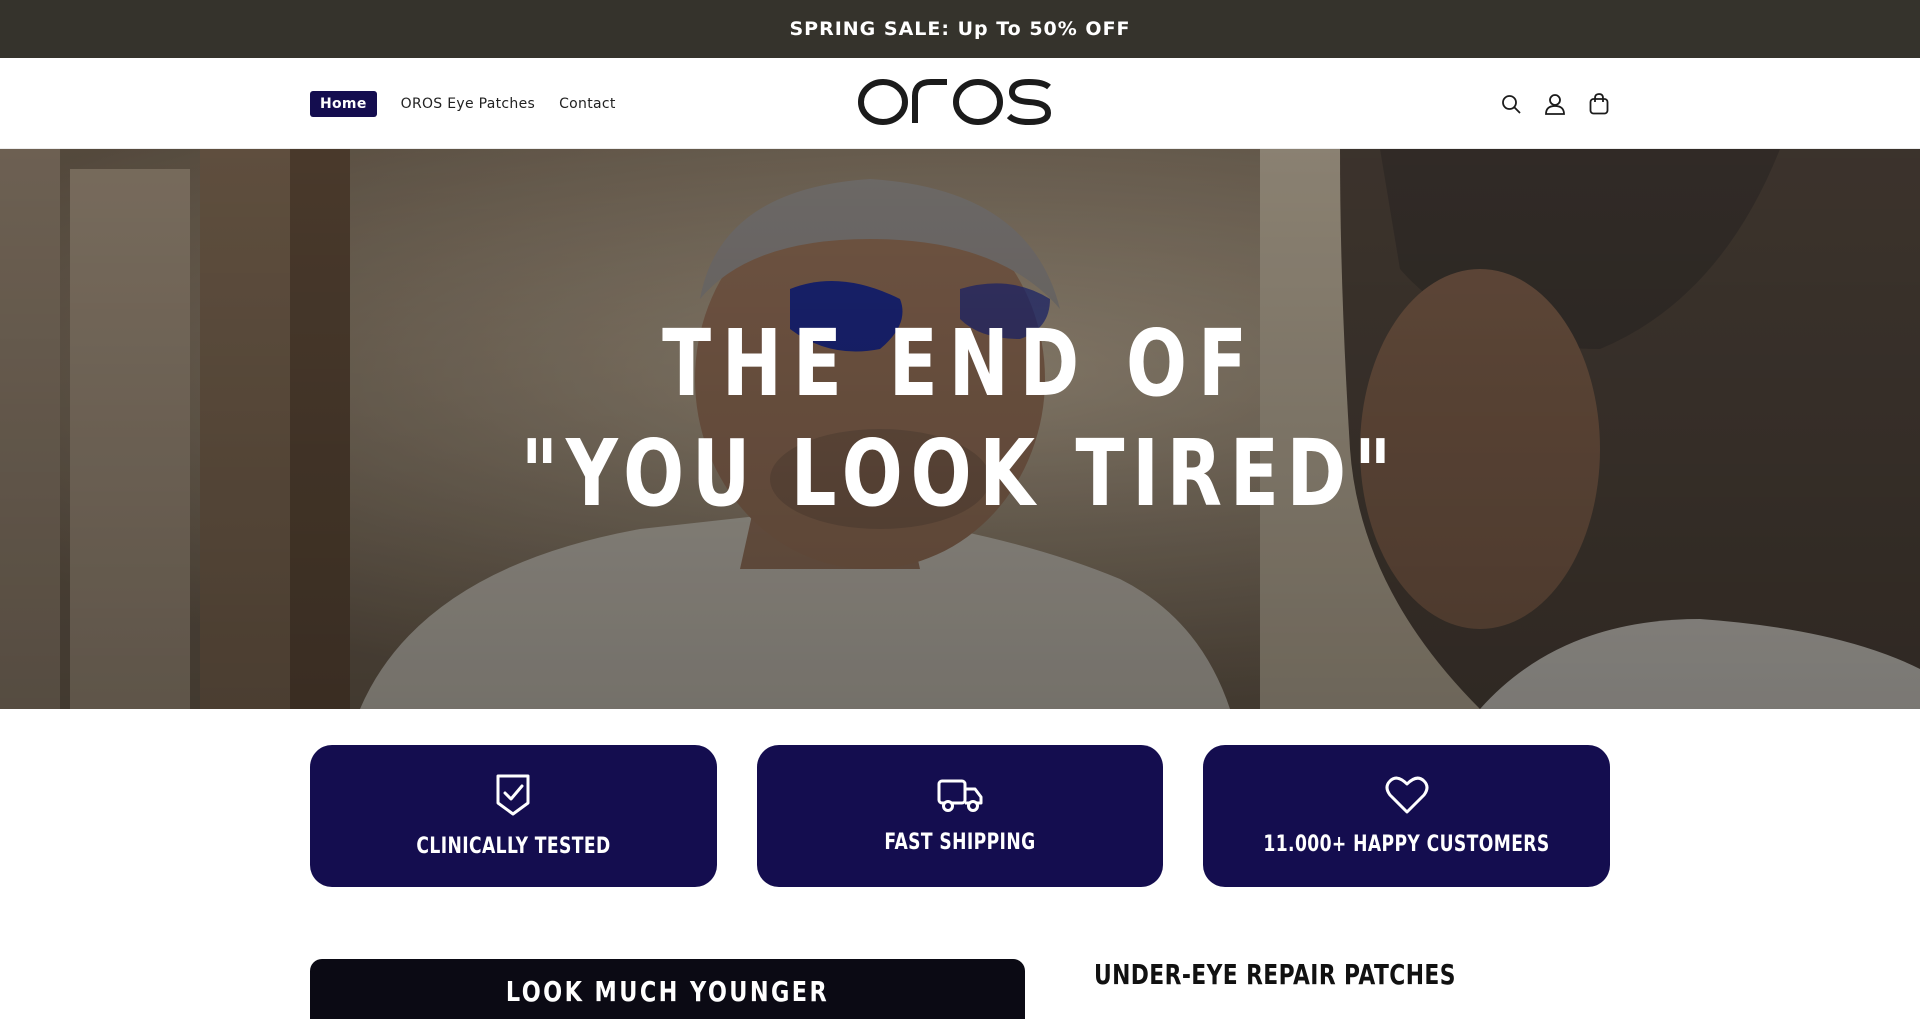 The height and width of the screenshot is (1019, 1920). Describe the element at coordinates (587, 104) in the screenshot. I see `nav-contact: Contact` at that location.